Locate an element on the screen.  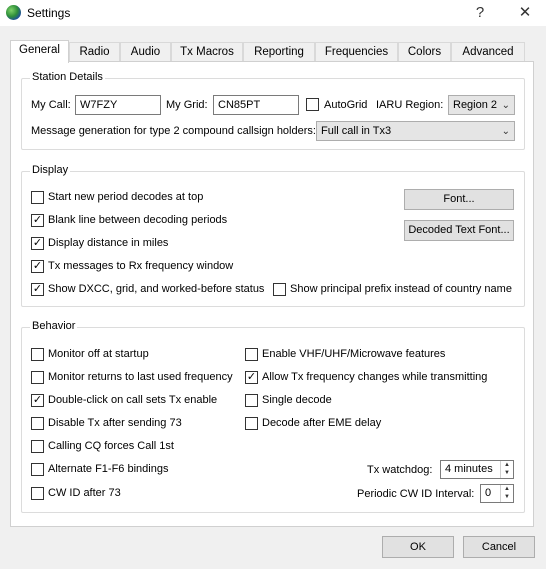
my-call-field: W7FZY is located at coordinates (118, 105).